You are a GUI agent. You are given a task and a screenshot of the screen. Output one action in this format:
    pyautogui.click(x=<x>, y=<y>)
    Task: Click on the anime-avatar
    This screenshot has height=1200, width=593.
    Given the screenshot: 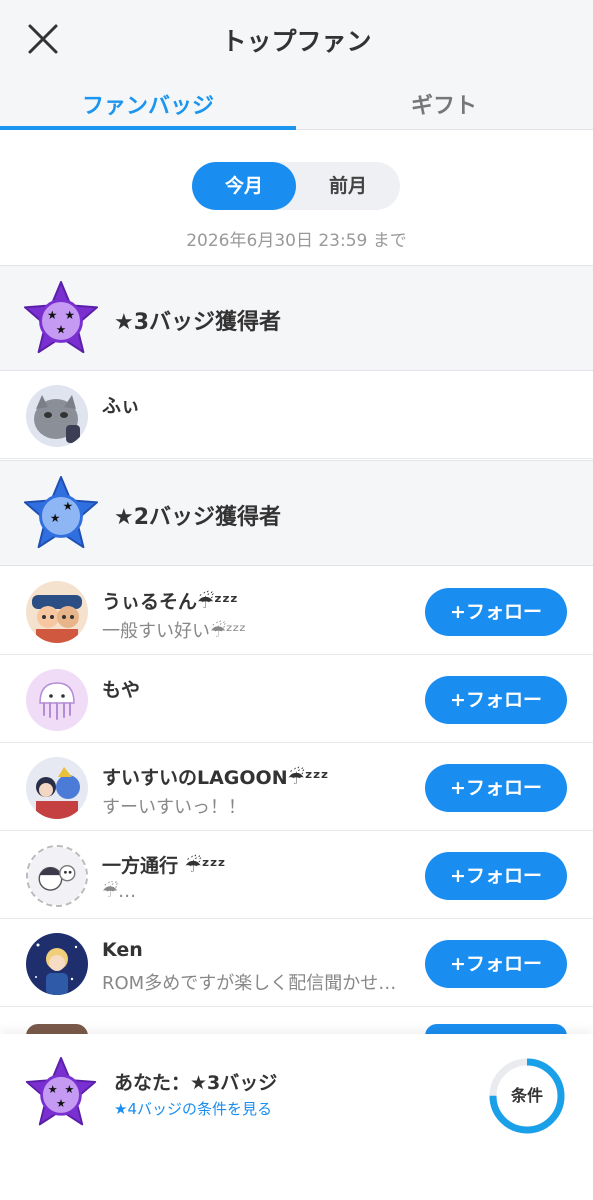 What is the action you would take?
    pyautogui.click(x=57, y=788)
    